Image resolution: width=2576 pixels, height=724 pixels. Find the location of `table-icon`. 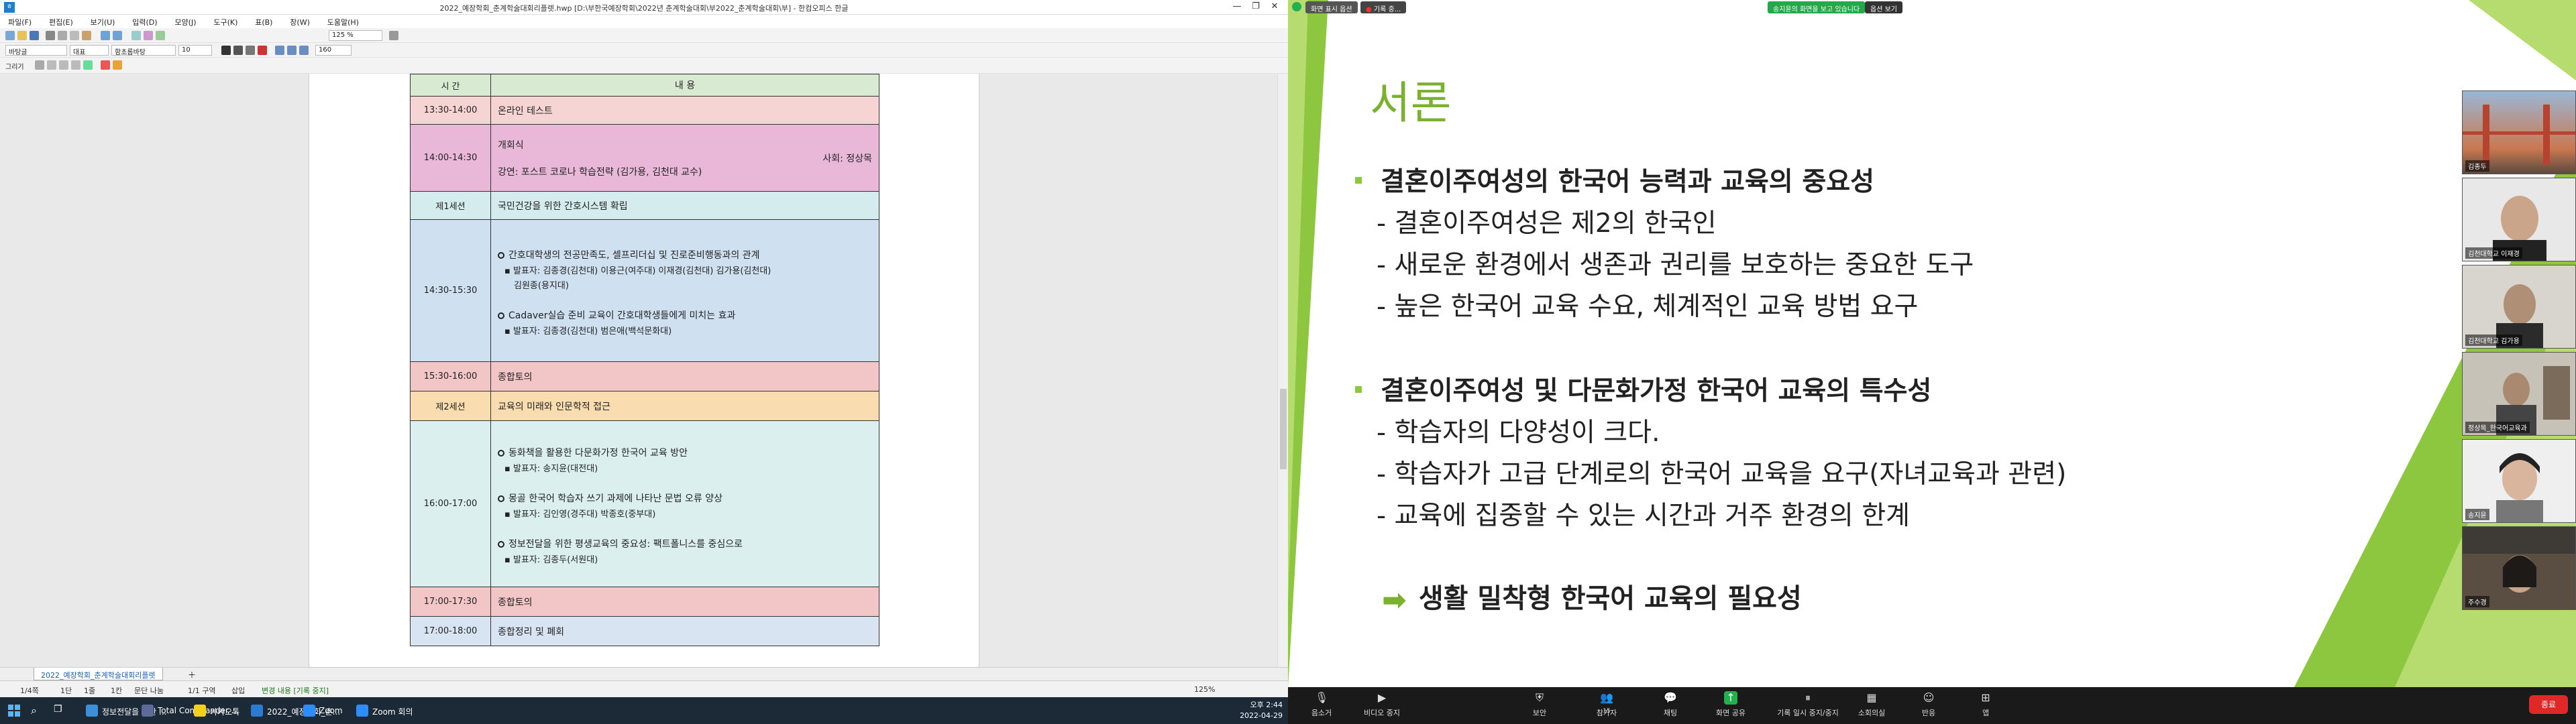

table-icon is located at coordinates (136, 35).